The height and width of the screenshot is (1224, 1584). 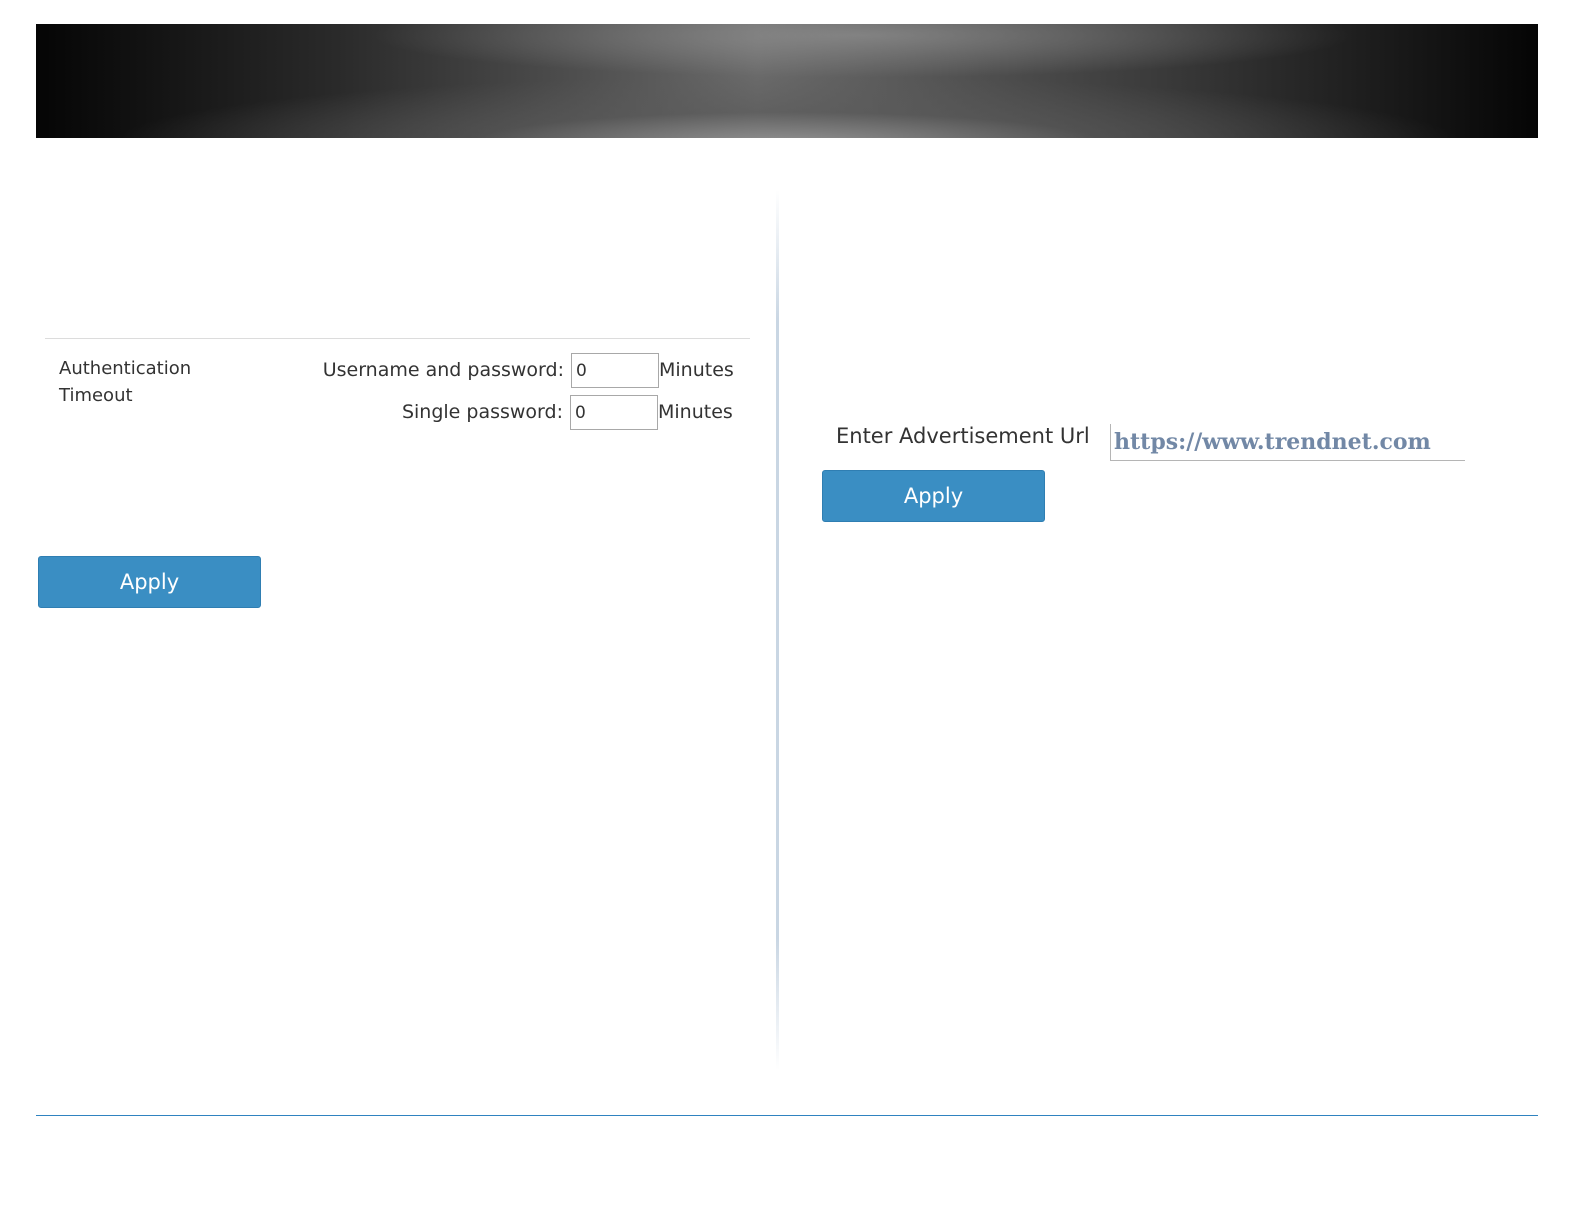 I want to click on header-banner-sheen, so click(x=787, y=81).